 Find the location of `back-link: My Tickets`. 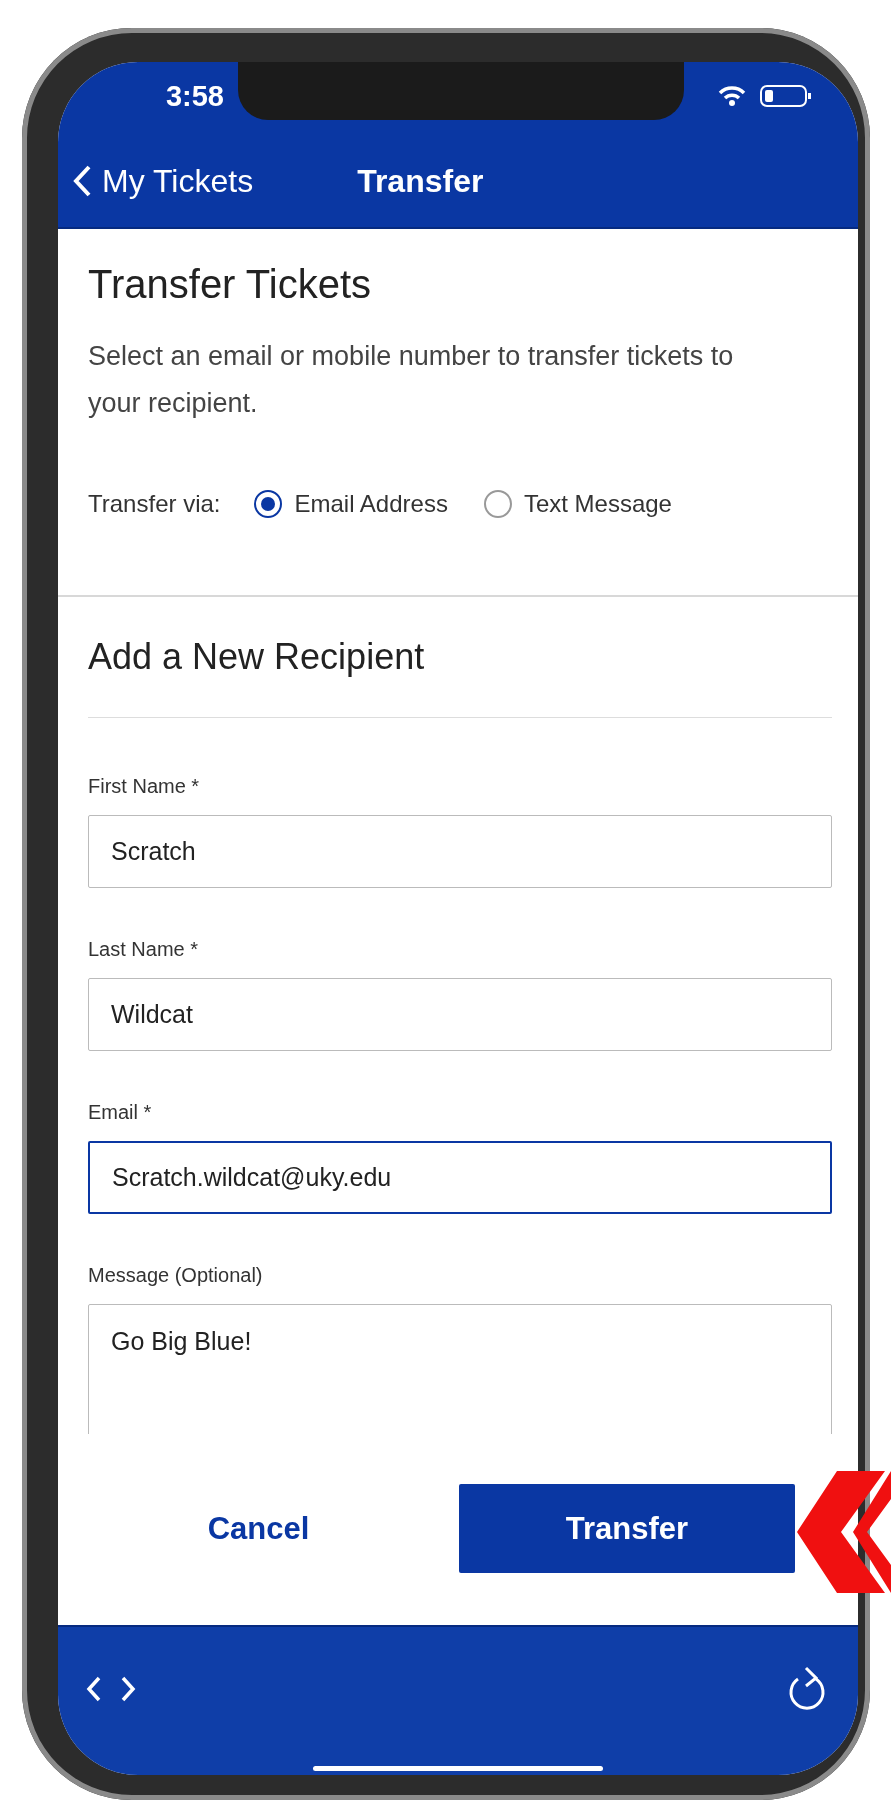

back-link: My Tickets is located at coordinates (163, 181).